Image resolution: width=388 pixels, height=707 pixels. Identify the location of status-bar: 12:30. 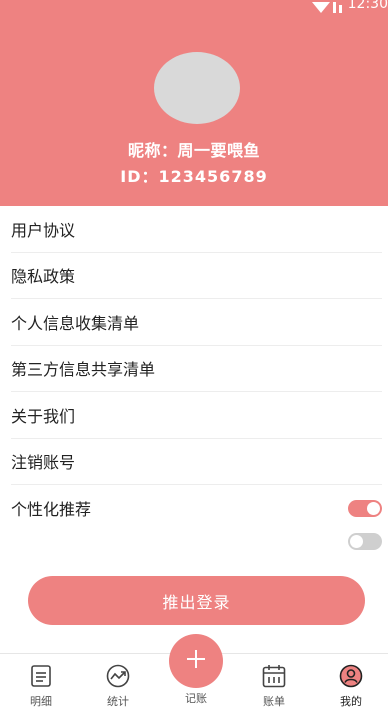
(328, 7).